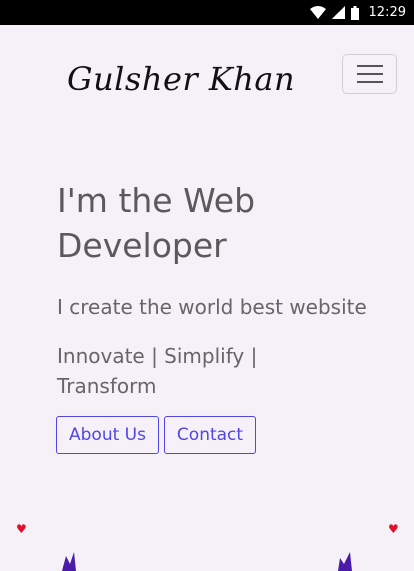 The width and height of the screenshot is (414, 571). I want to click on menu-toggle-button, so click(369, 74).